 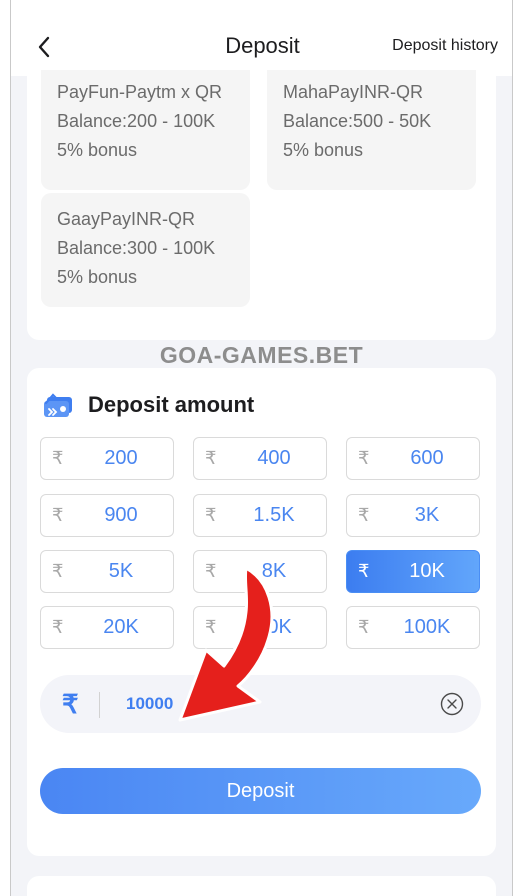 I want to click on amount-option-value: 900, so click(x=121, y=515).